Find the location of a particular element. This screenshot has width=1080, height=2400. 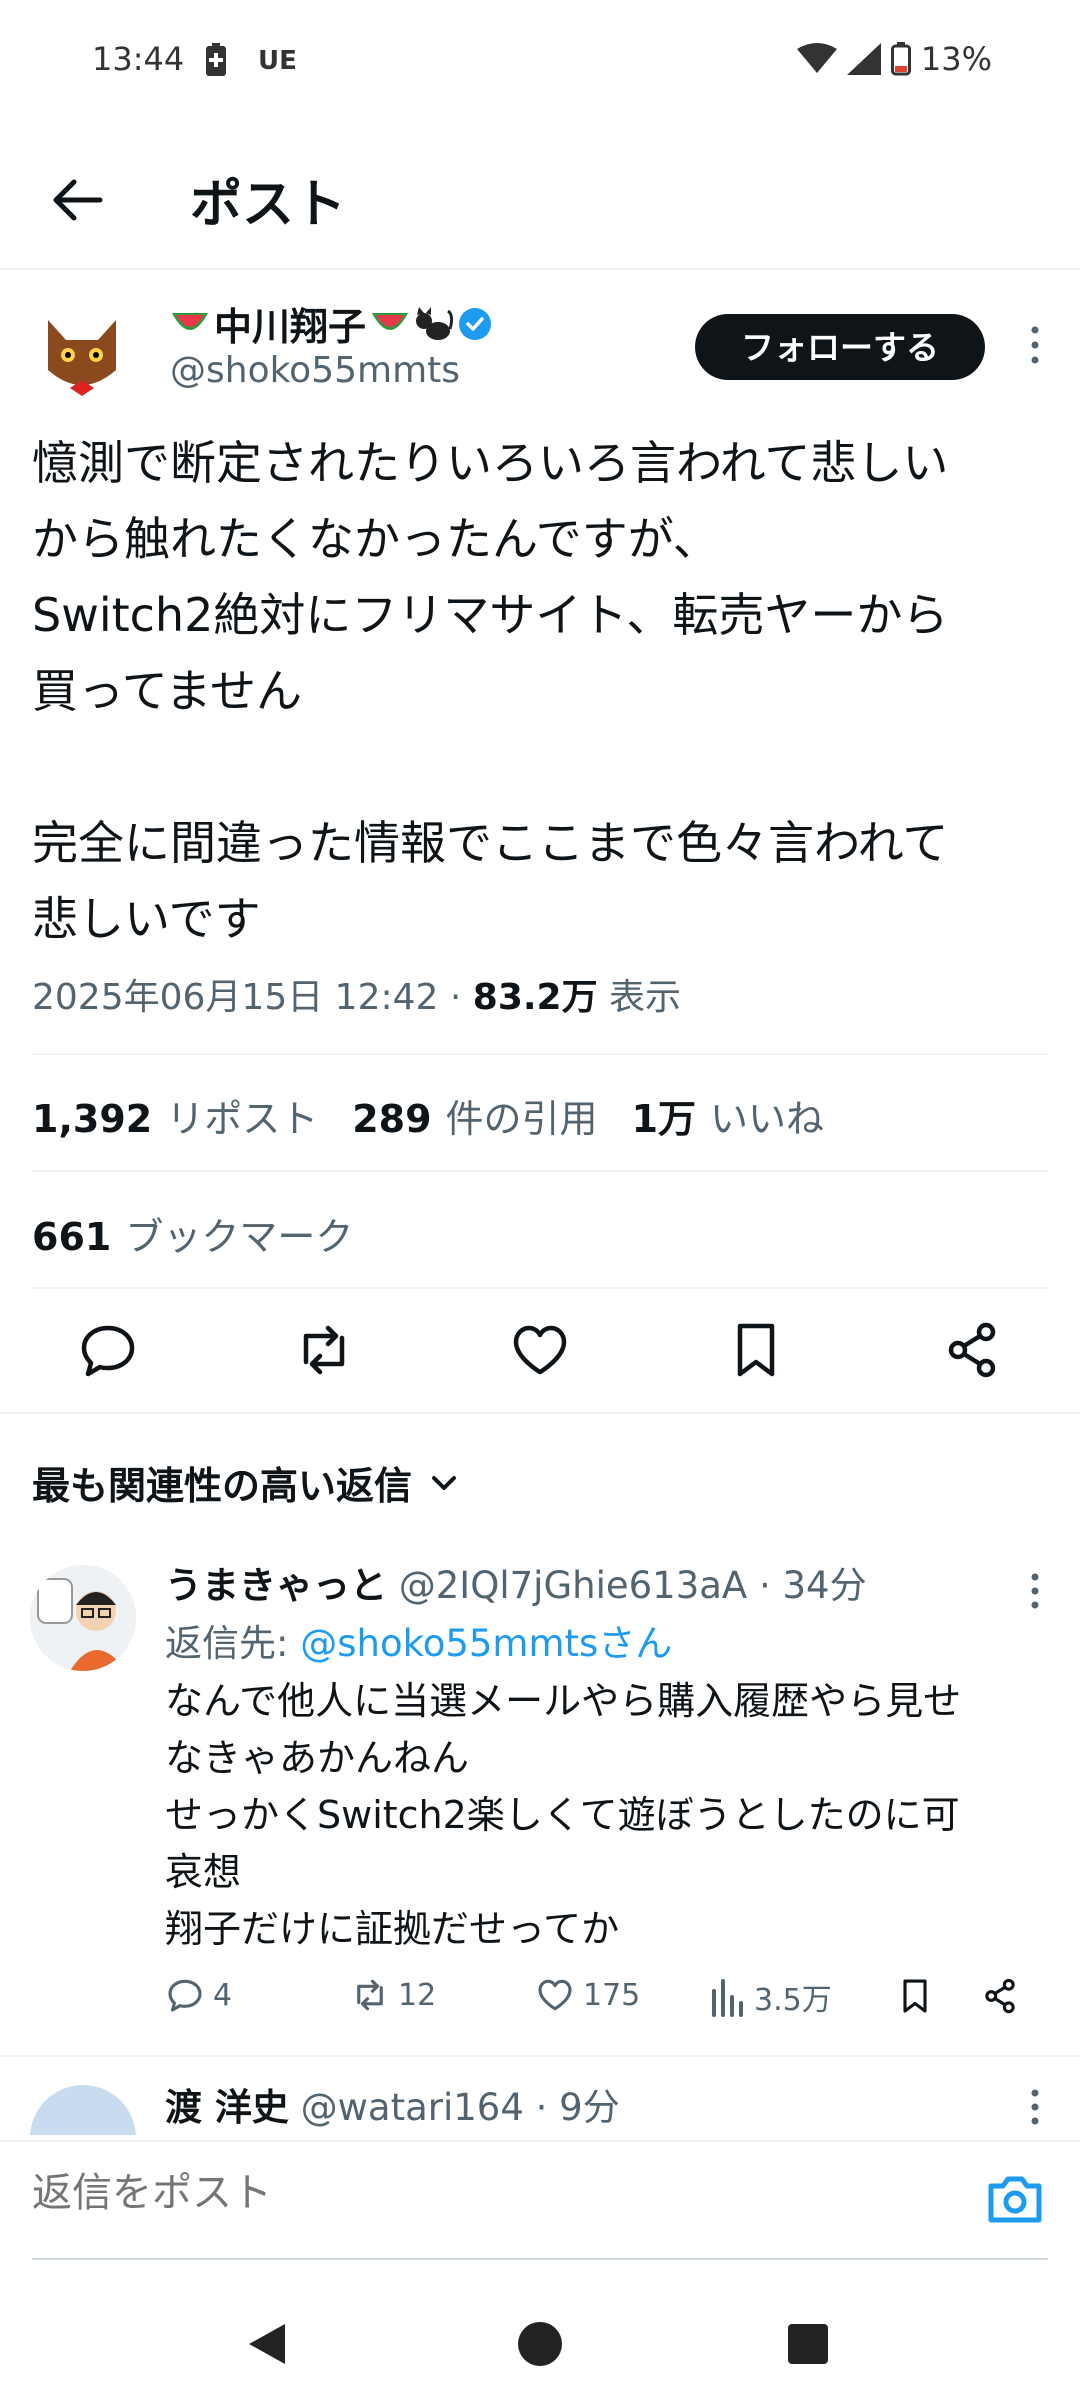

post-action-bar is located at coordinates (540, 1350).